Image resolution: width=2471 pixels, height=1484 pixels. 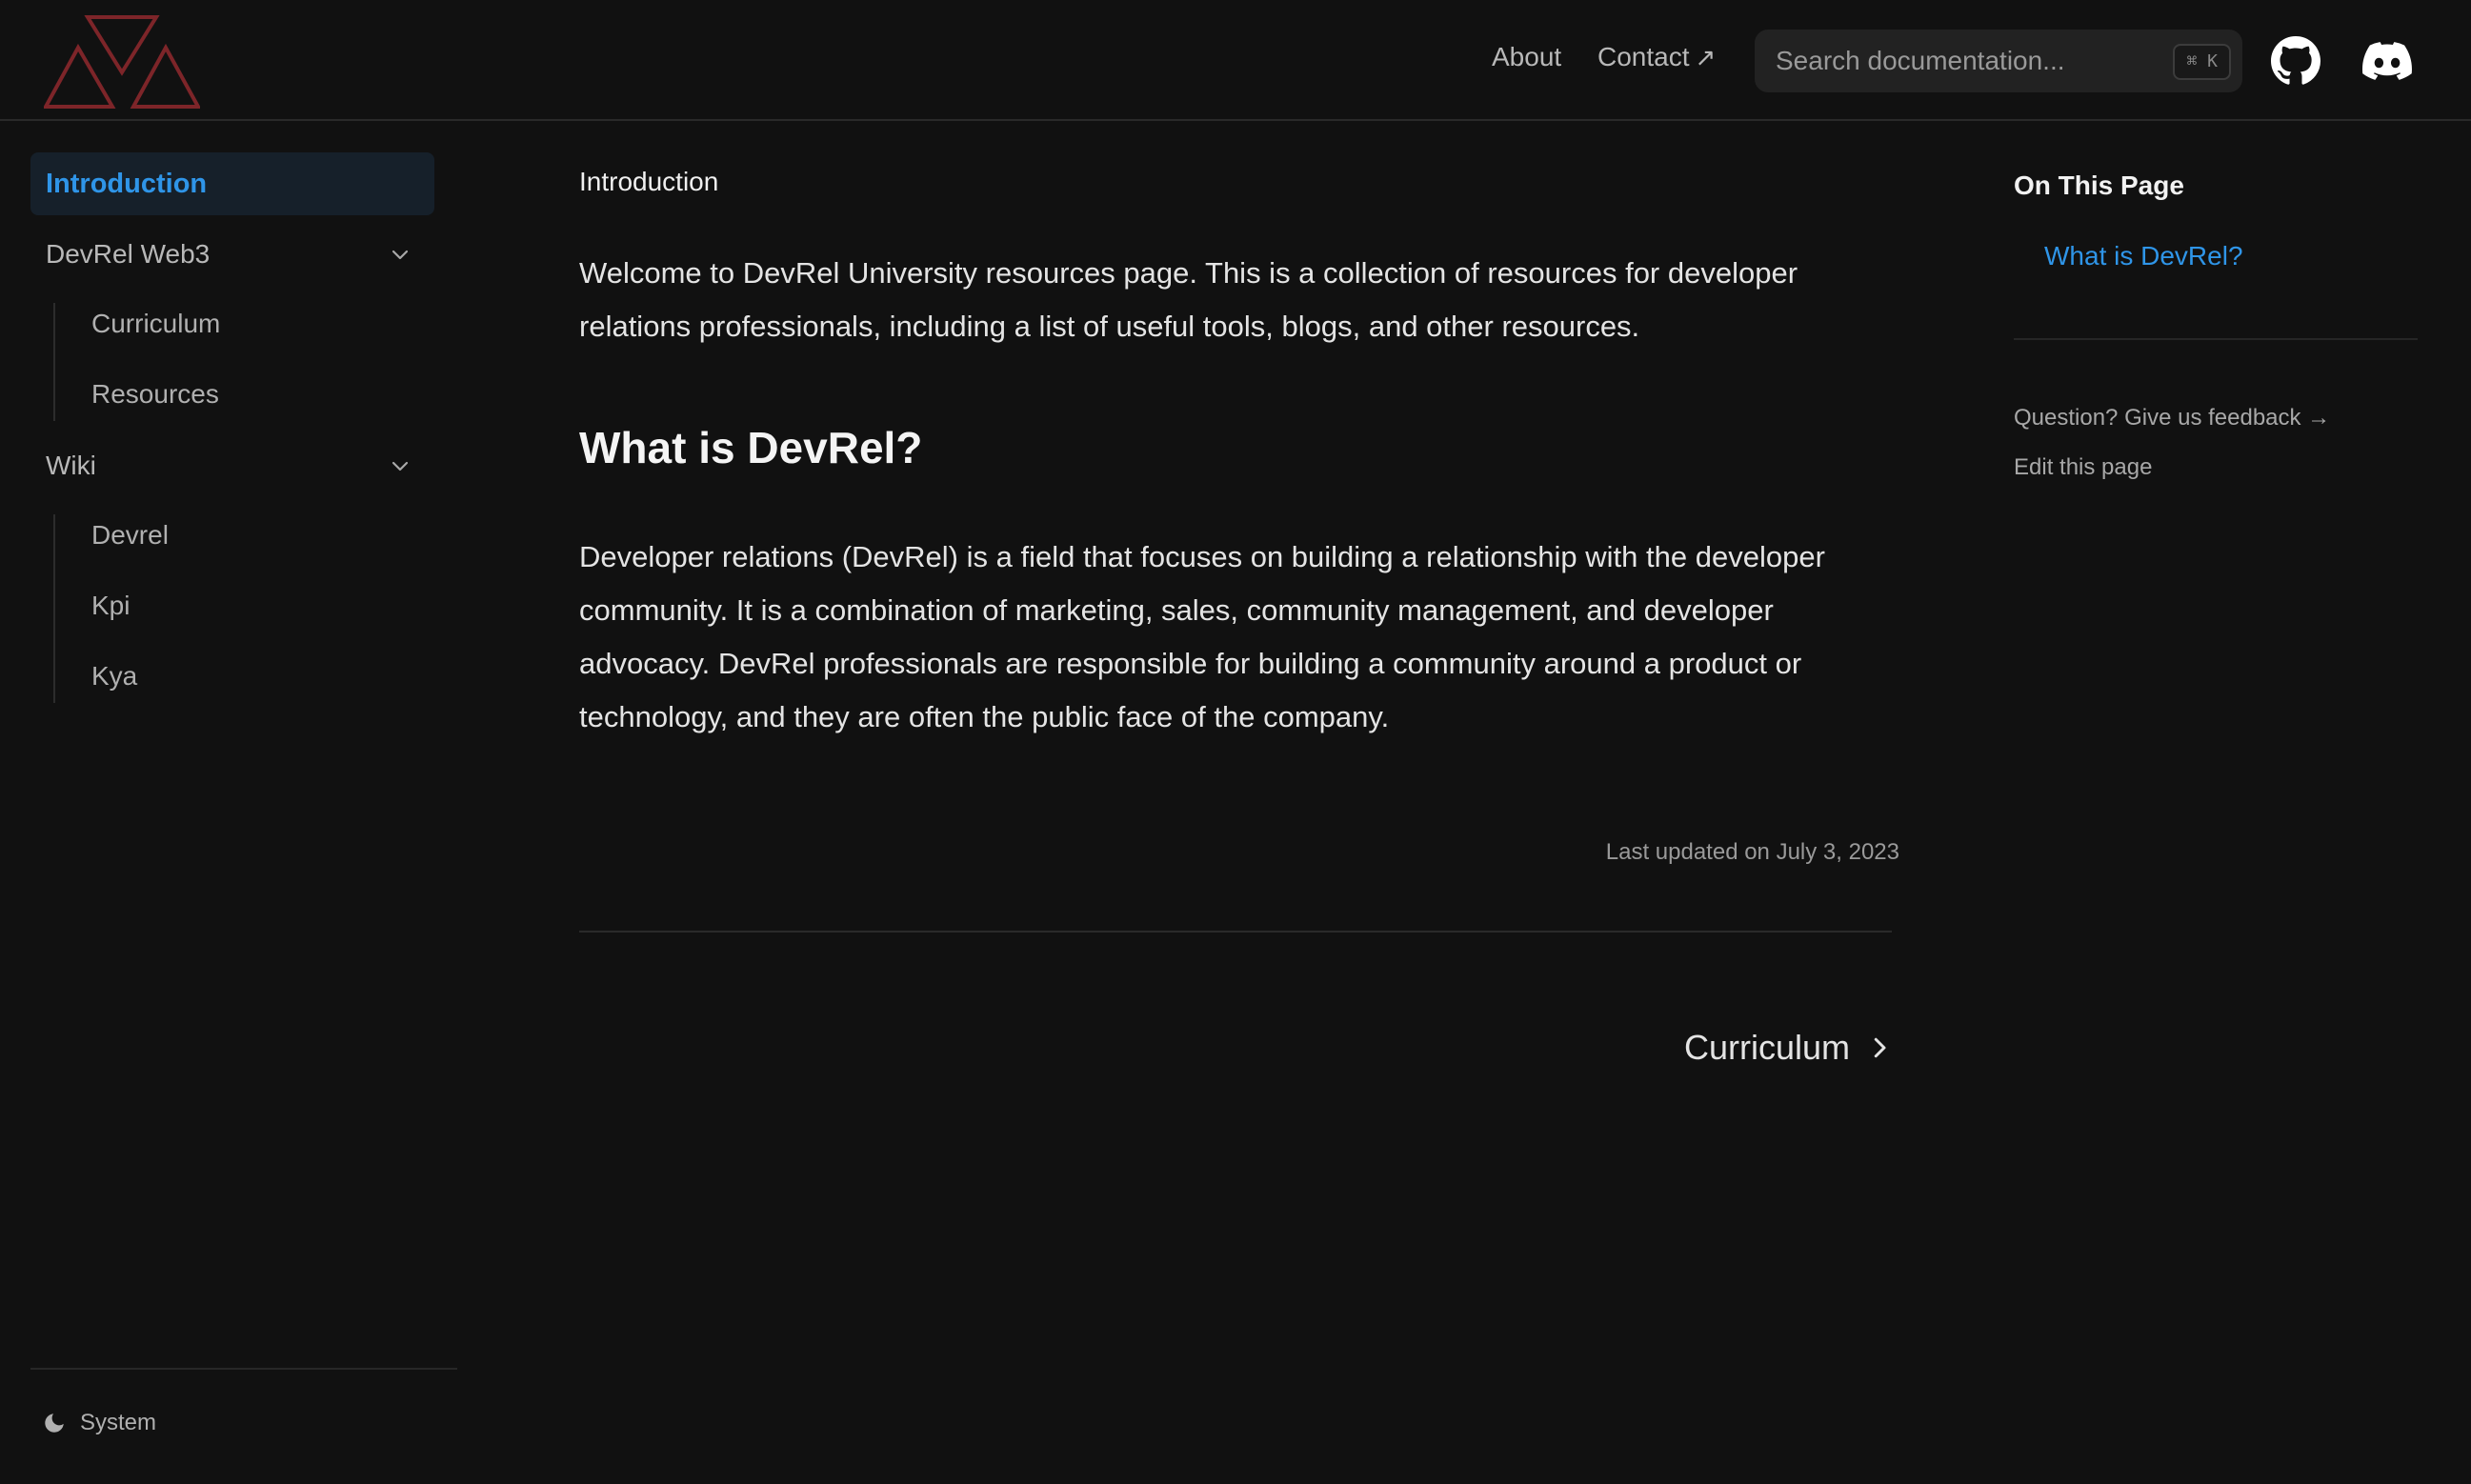 What do you see at coordinates (1235, 60) in the screenshot?
I see `top-navbar: About Contact↗ ⌘ K` at bounding box center [1235, 60].